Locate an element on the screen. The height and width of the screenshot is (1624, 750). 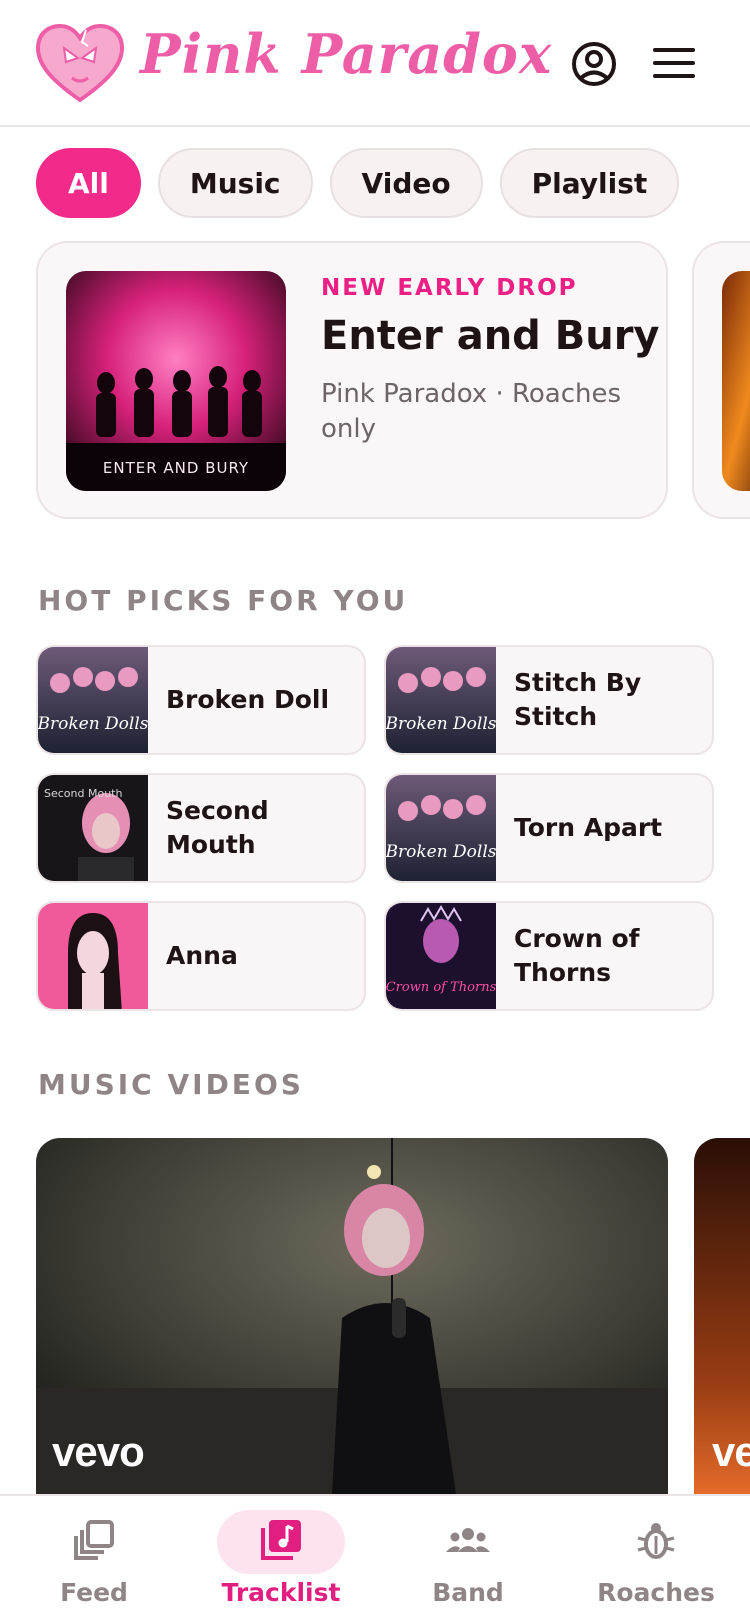
hot-pick-crown-of-thorns: Crown of Thorns Crown of Thorns is located at coordinates (549, 956).